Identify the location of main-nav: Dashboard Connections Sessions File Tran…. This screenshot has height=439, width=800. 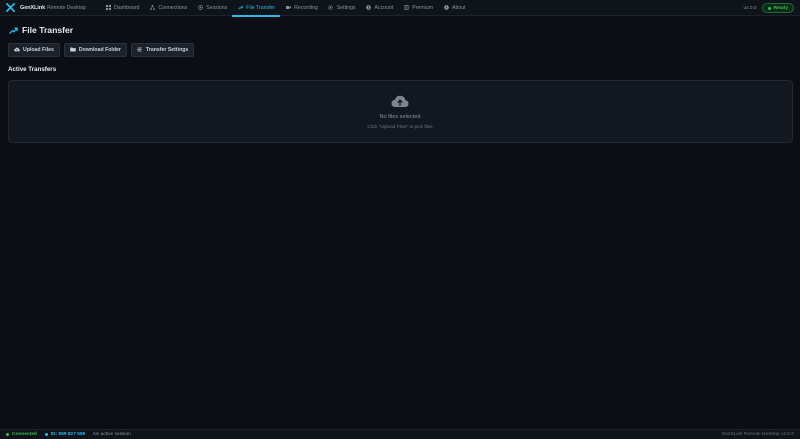
(285, 8).